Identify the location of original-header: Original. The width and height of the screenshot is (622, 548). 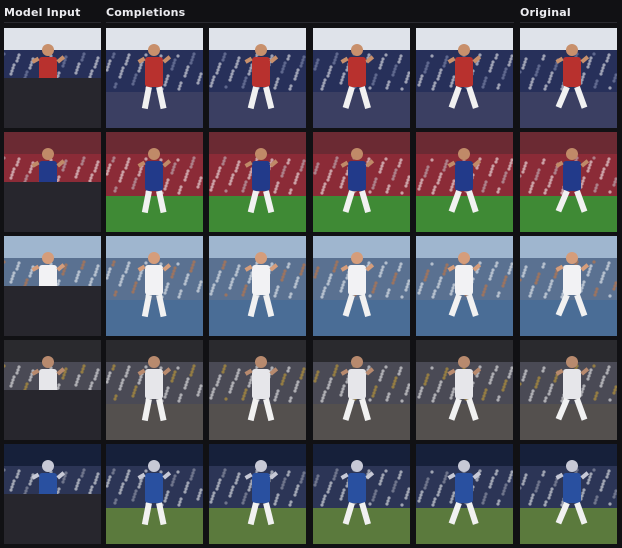
(545, 12).